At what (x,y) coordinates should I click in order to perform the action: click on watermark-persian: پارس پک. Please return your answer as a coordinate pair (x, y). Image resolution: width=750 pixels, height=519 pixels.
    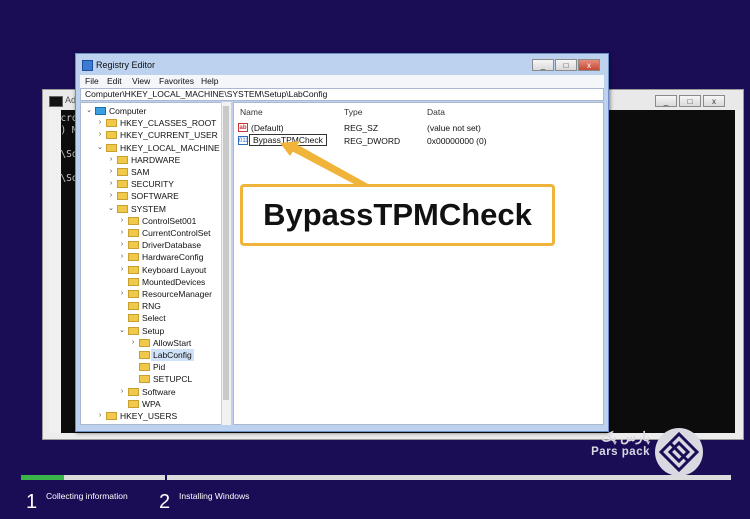
    Looking at the image, I should click on (625, 436).